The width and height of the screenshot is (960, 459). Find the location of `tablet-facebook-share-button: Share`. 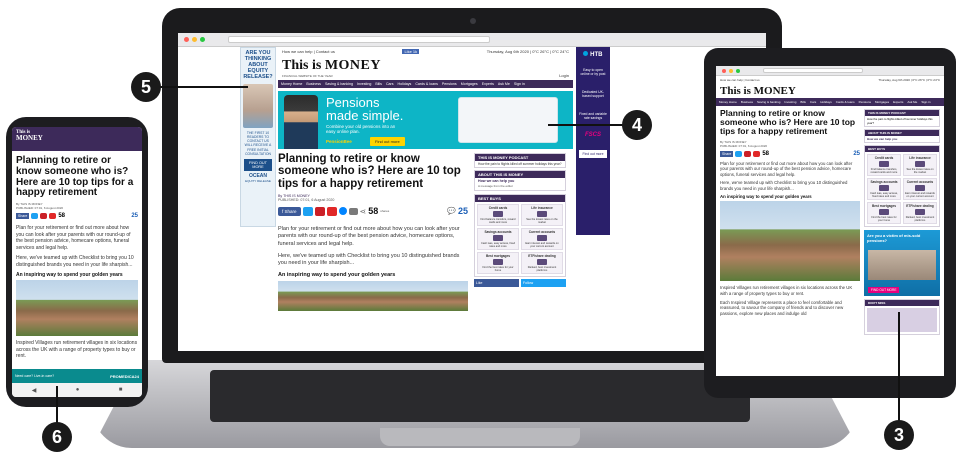

tablet-facebook-share-button: Share is located at coordinates (727, 153).